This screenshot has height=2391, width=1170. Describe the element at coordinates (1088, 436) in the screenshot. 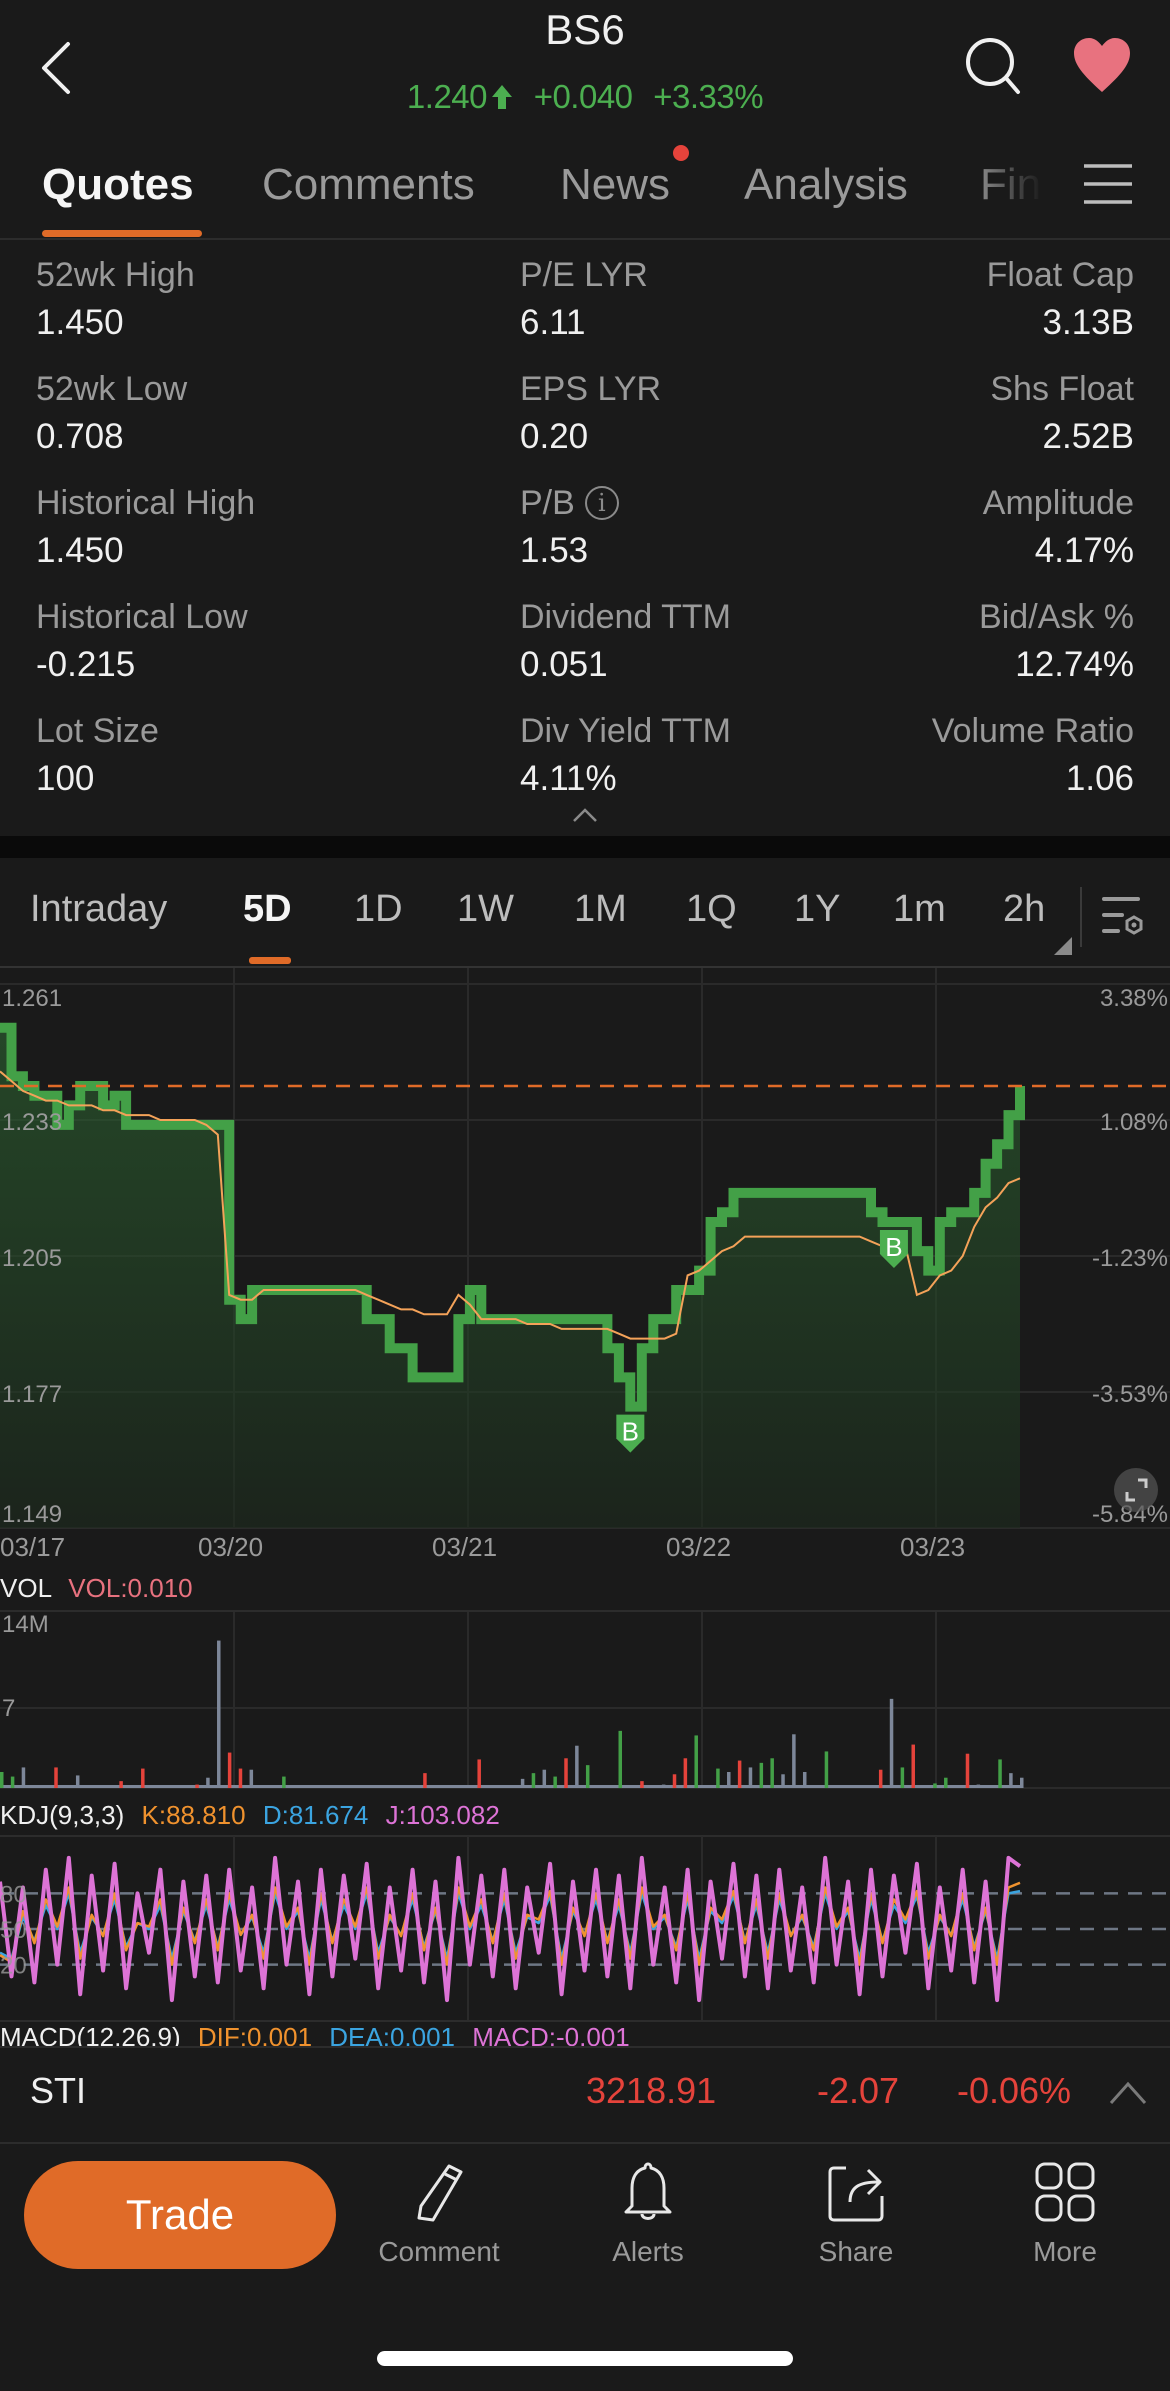

I see `stat-value: 2.52B` at that location.